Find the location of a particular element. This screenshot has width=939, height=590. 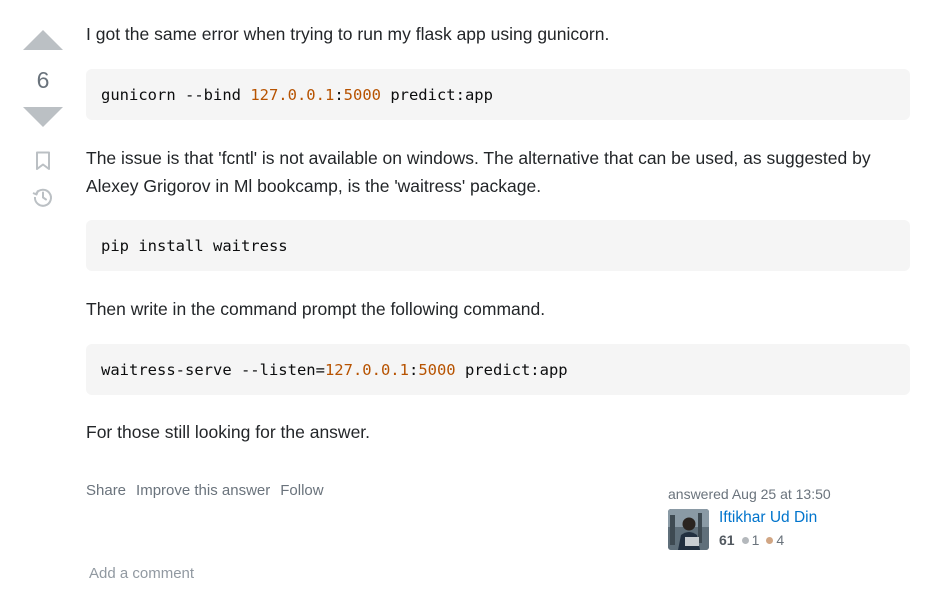

user-reputation: 61 1 4 is located at coordinates (768, 540).